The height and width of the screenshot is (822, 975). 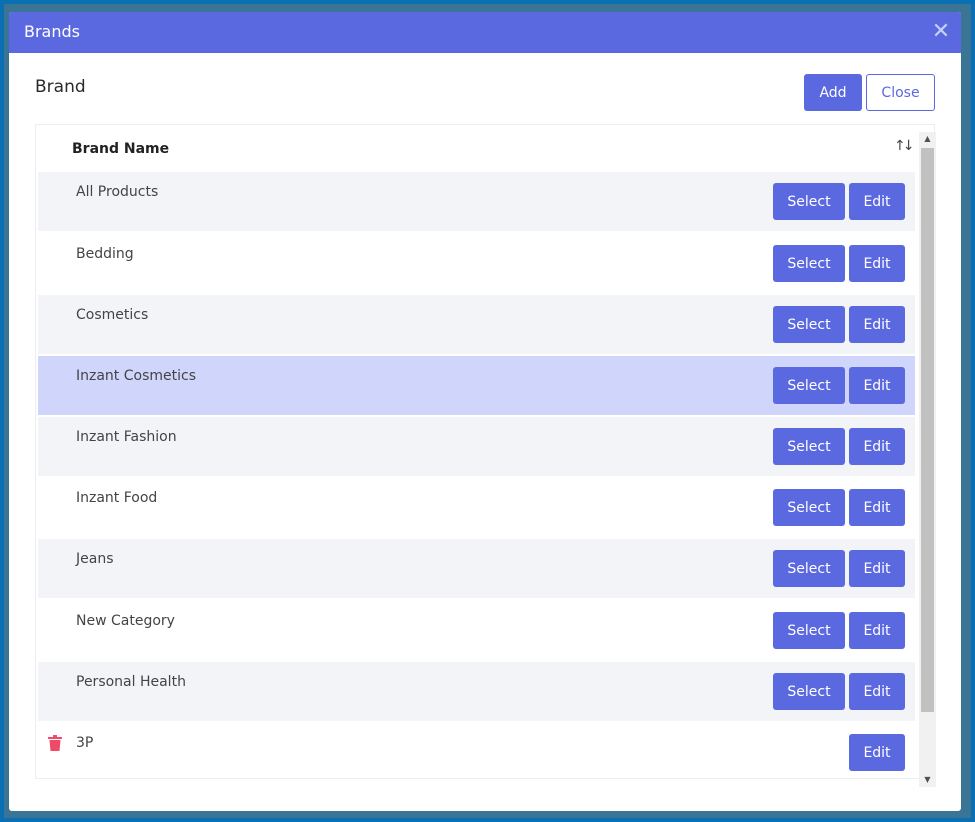 I want to click on table-row: All Products Select Edit, so click(x=476, y=201).